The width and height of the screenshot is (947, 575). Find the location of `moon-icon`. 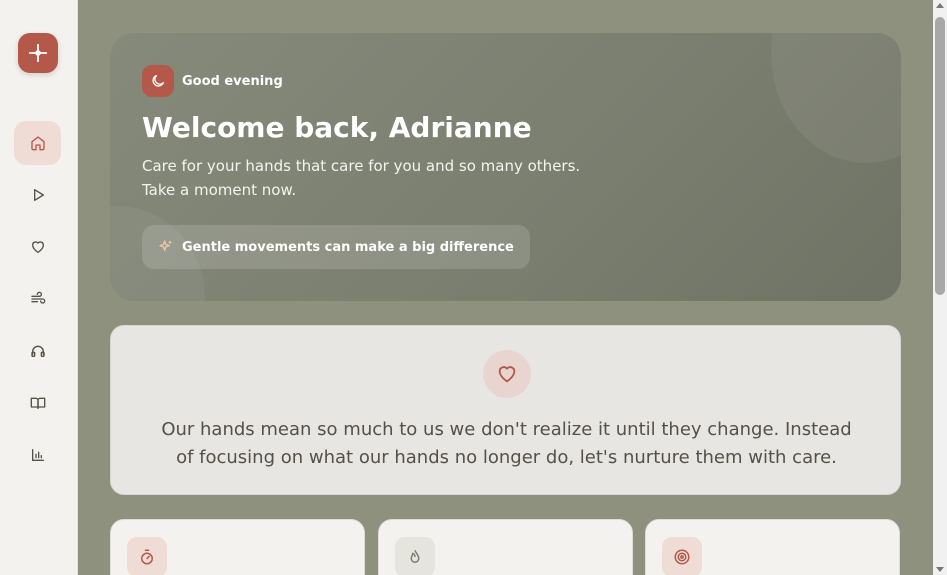

moon-icon is located at coordinates (158, 81).